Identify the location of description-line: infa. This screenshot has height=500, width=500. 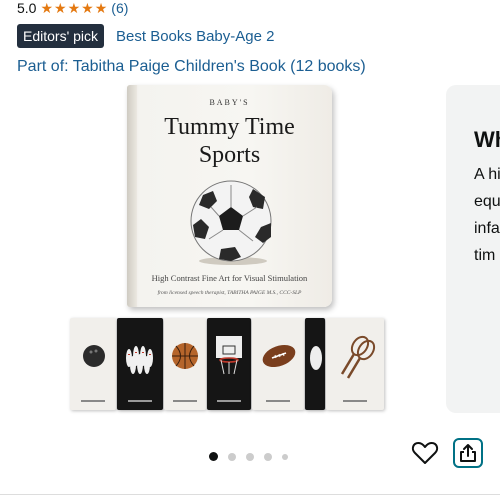
(487, 228).